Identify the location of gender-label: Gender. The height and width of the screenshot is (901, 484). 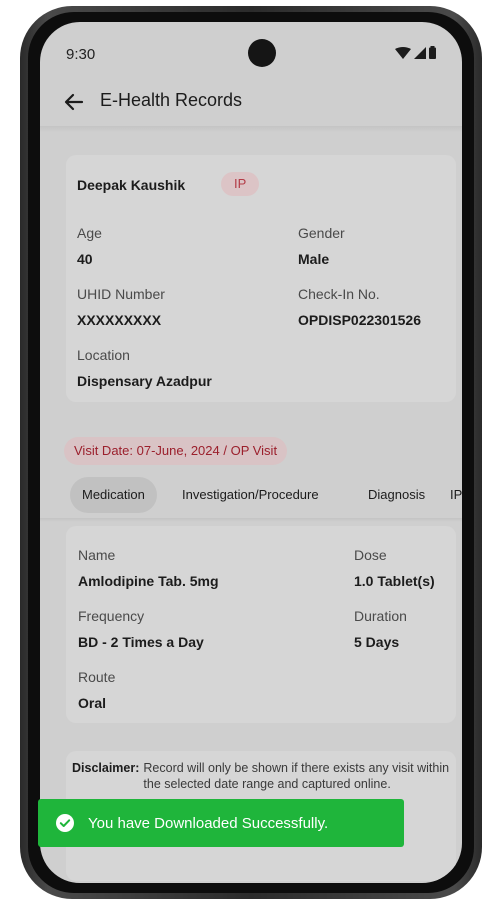
(321, 233).